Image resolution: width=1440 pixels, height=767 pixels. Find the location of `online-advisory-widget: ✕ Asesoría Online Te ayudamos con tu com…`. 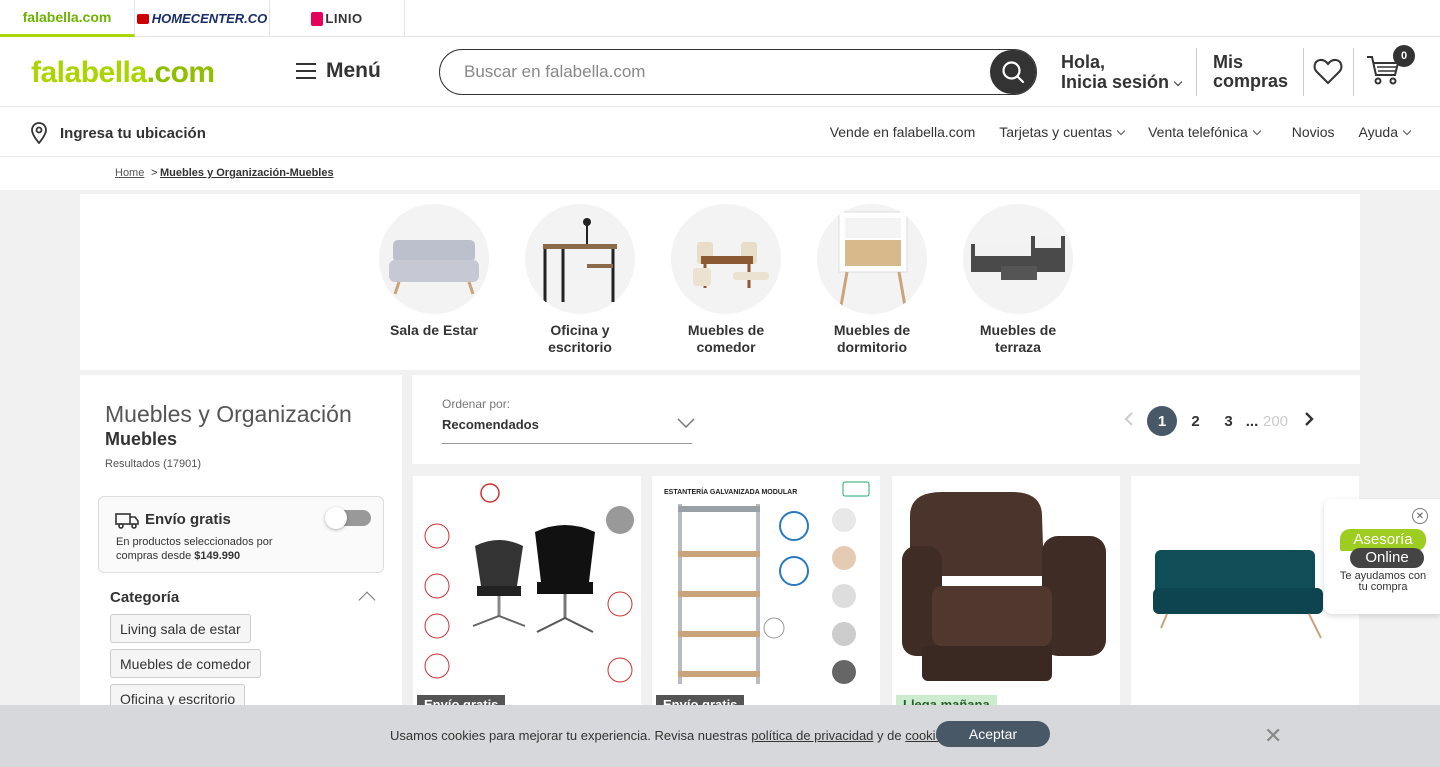

online-advisory-widget: ✕ Asesoría Online Te ayudamos con tu com… is located at coordinates (1382, 556).